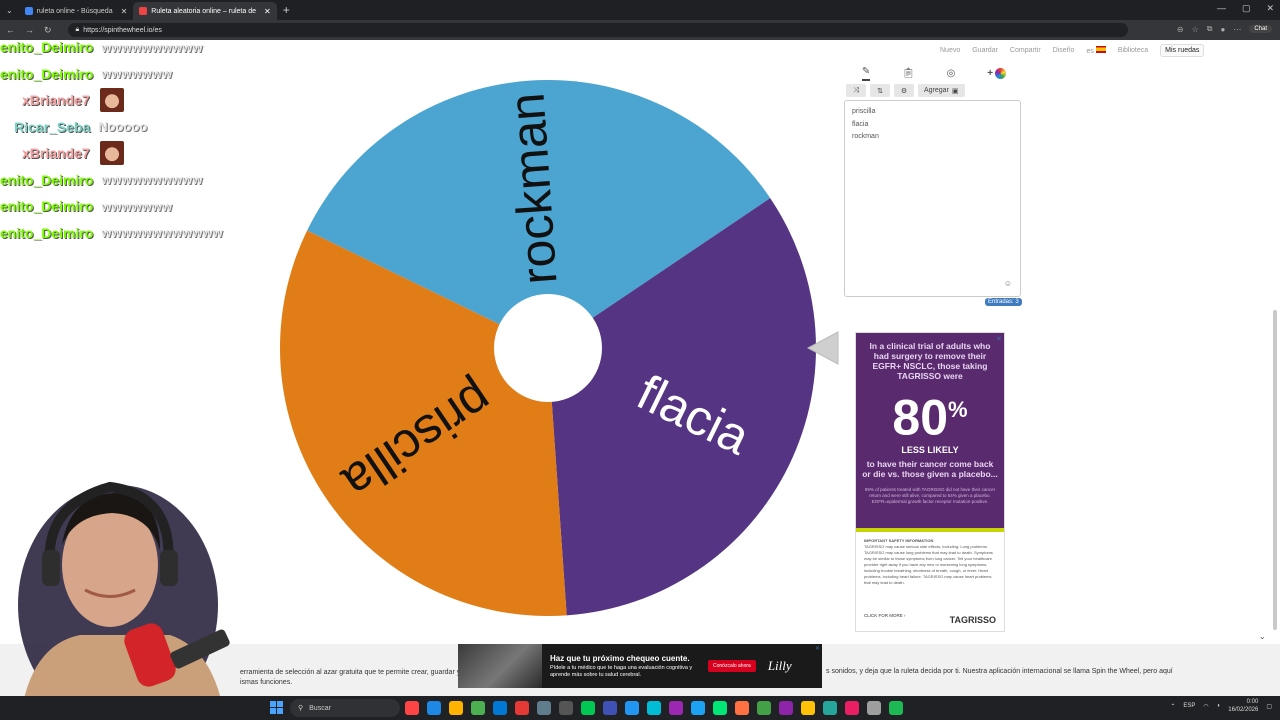 The width and height of the screenshot is (1280, 720). What do you see at coordinates (162, 233) in the screenshot?
I see `chat-text: wwwwwwwwwwww` at bounding box center [162, 233].